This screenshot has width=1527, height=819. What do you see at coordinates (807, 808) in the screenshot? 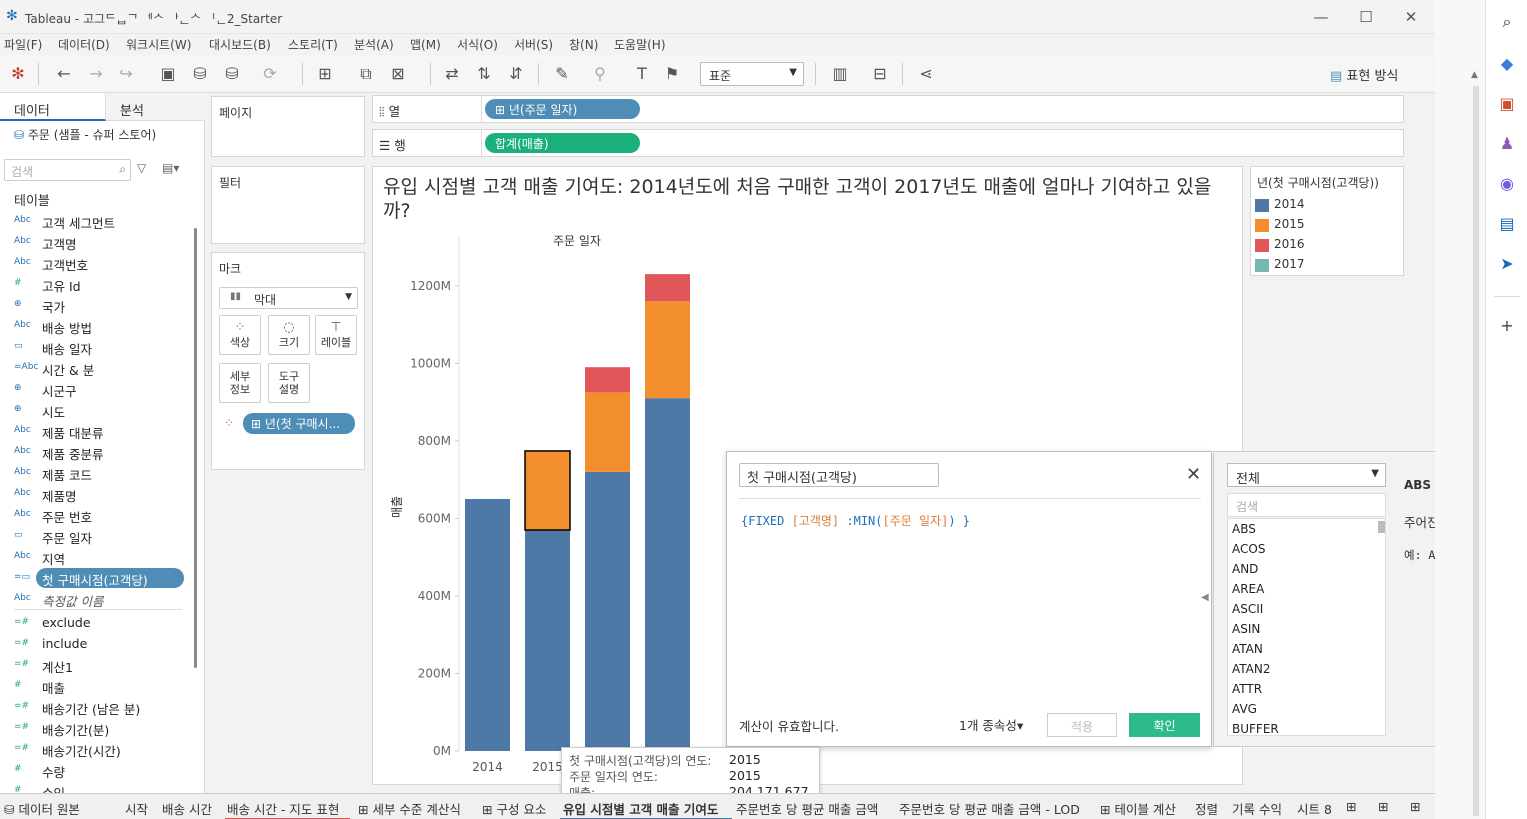
I see `tab-avg-order-sales: 주문번호 당 평균 매출 금액` at bounding box center [807, 808].